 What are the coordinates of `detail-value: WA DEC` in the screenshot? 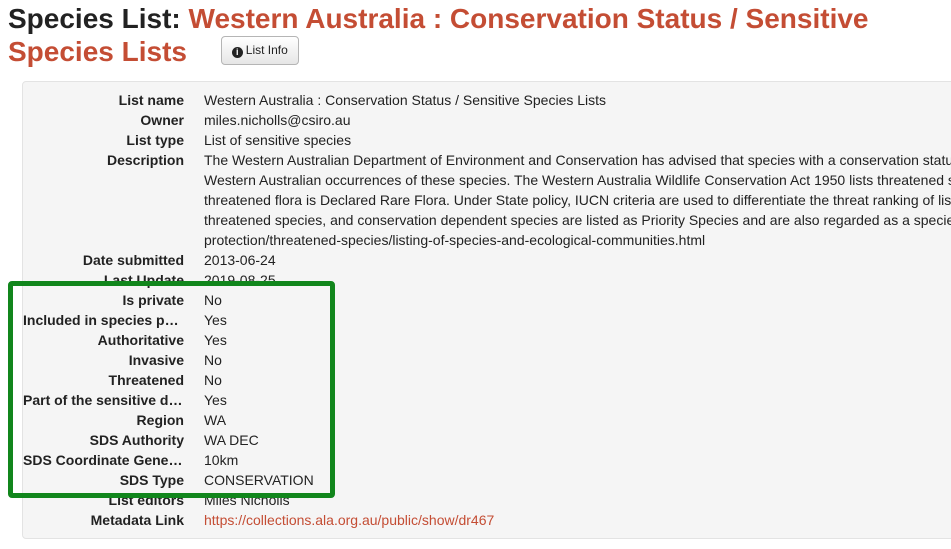 It's located at (231, 440).